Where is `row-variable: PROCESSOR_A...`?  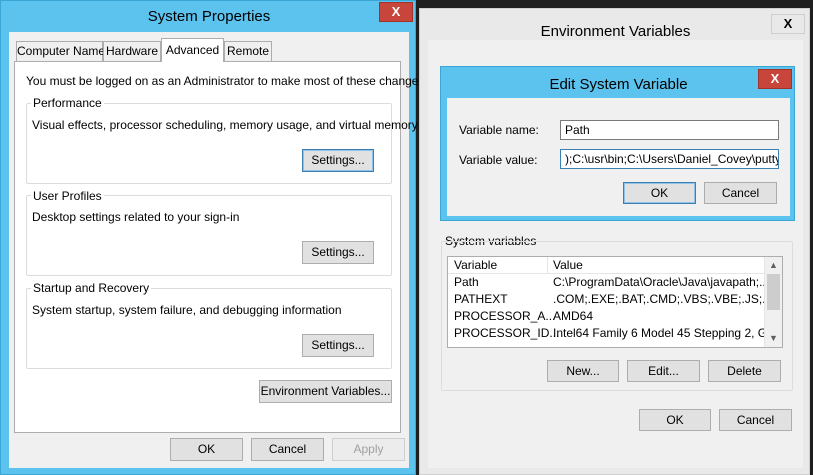 row-variable: PROCESSOR_A... is located at coordinates (505, 316).